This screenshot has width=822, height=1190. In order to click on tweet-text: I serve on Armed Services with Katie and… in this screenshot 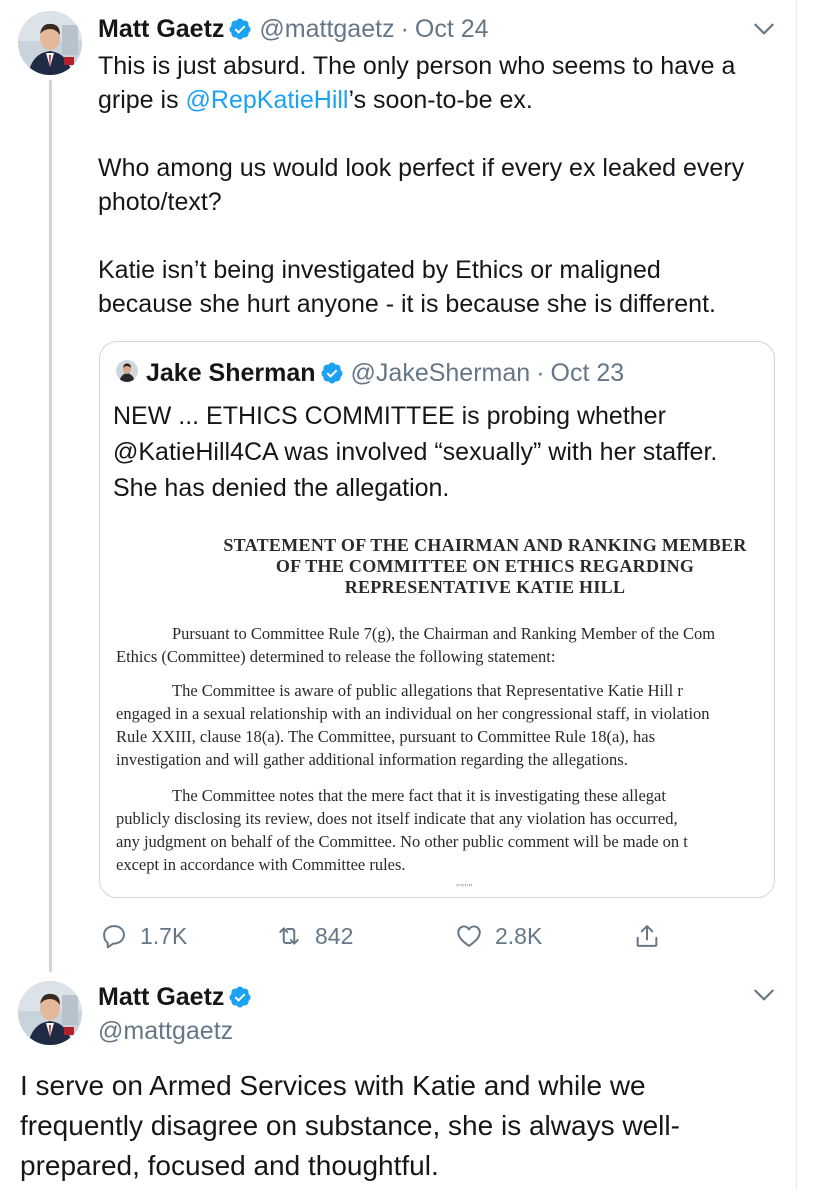, I will do `click(400, 1126)`.